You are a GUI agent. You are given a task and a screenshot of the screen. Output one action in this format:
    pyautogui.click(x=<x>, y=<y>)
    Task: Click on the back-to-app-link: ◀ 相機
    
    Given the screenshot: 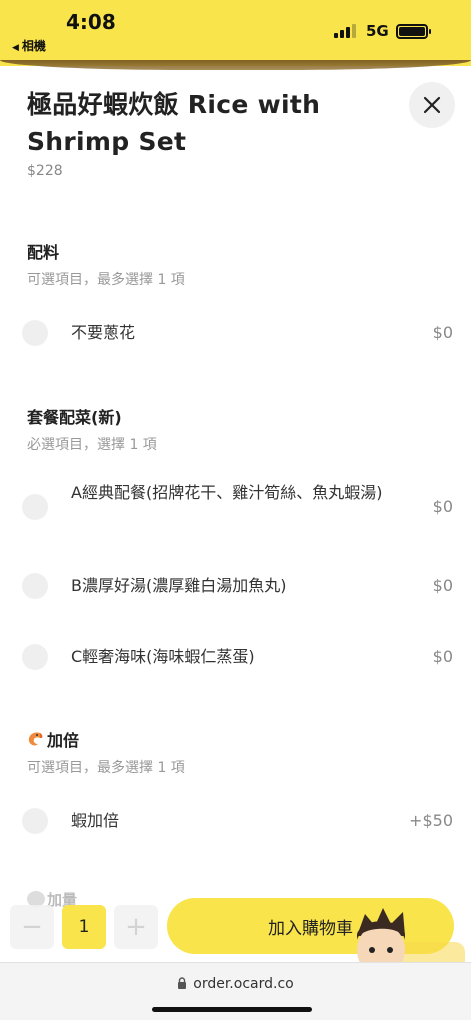 What is the action you would take?
    pyautogui.click(x=29, y=45)
    